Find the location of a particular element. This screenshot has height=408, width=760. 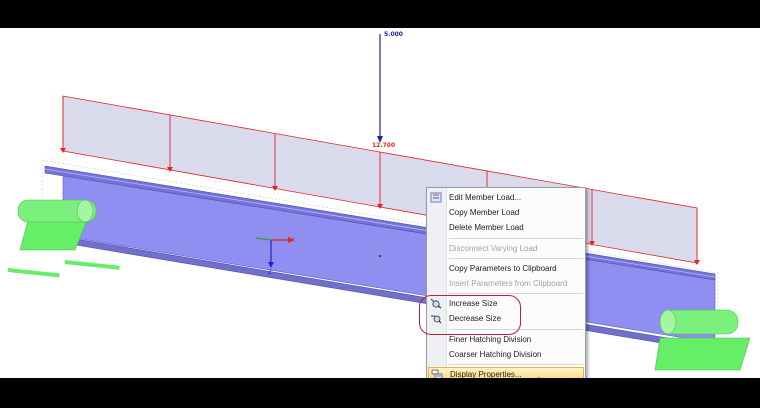

axis-x-label: X is located at coordinates (293, 241).